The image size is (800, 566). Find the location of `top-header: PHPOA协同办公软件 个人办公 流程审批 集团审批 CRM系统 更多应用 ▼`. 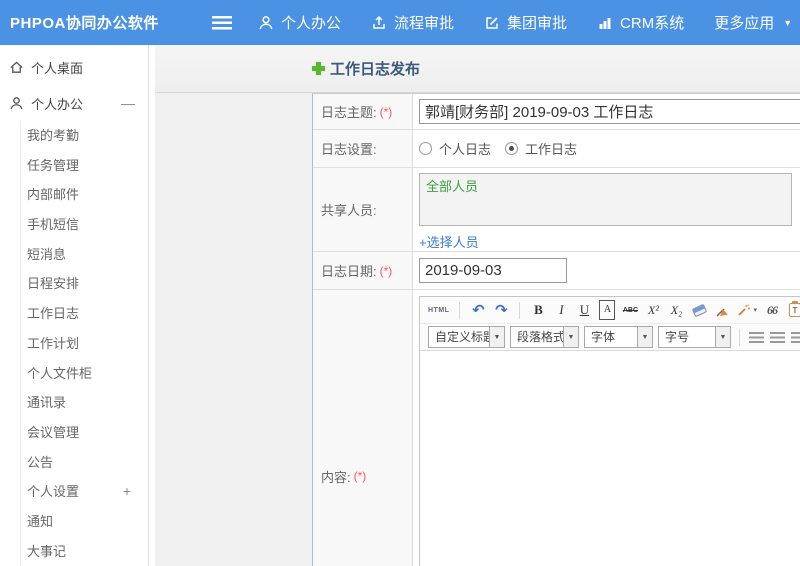

top-header: PHPOA协同办公软件 个人办公 流程审批 集团审批 CRM系统 更多应用 ▼ is located at coordinates (400, 22).